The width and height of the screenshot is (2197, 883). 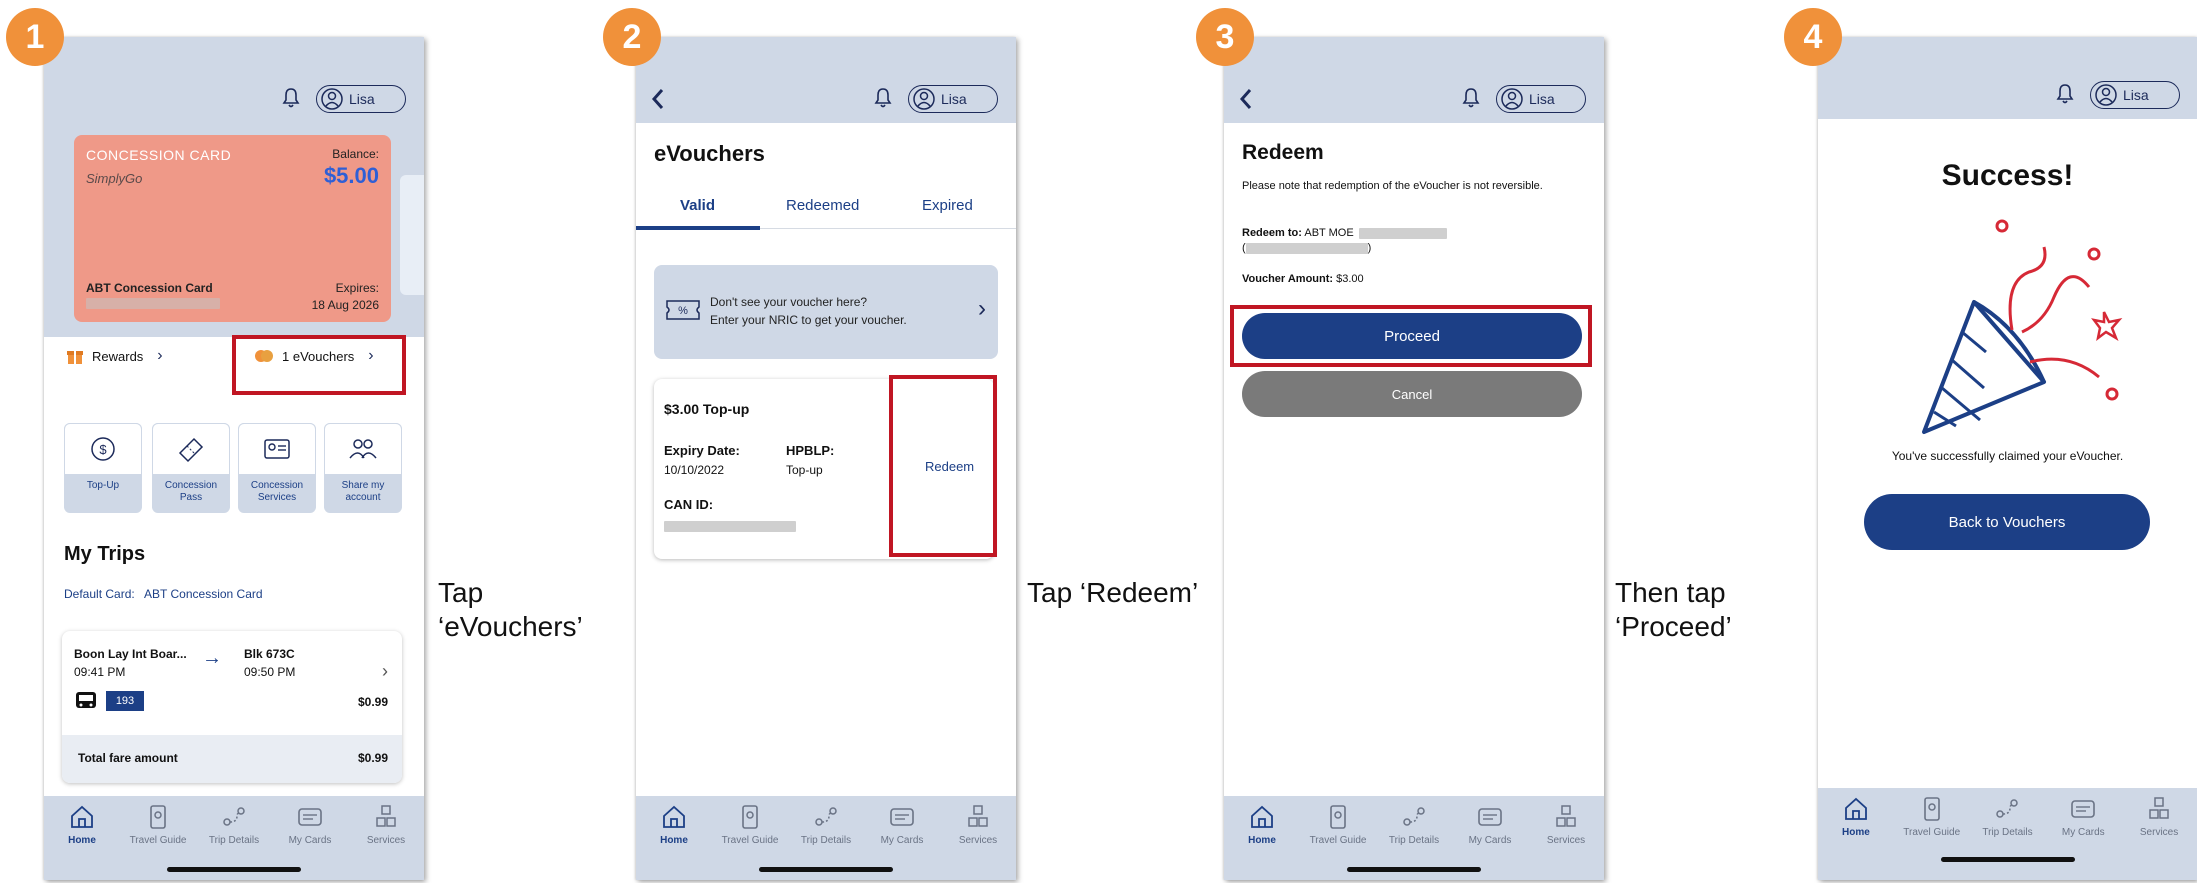 What do you see at coordinates (75, 357) in the screenshot?
I see `gift-icon` at bounding box center [75, 357].